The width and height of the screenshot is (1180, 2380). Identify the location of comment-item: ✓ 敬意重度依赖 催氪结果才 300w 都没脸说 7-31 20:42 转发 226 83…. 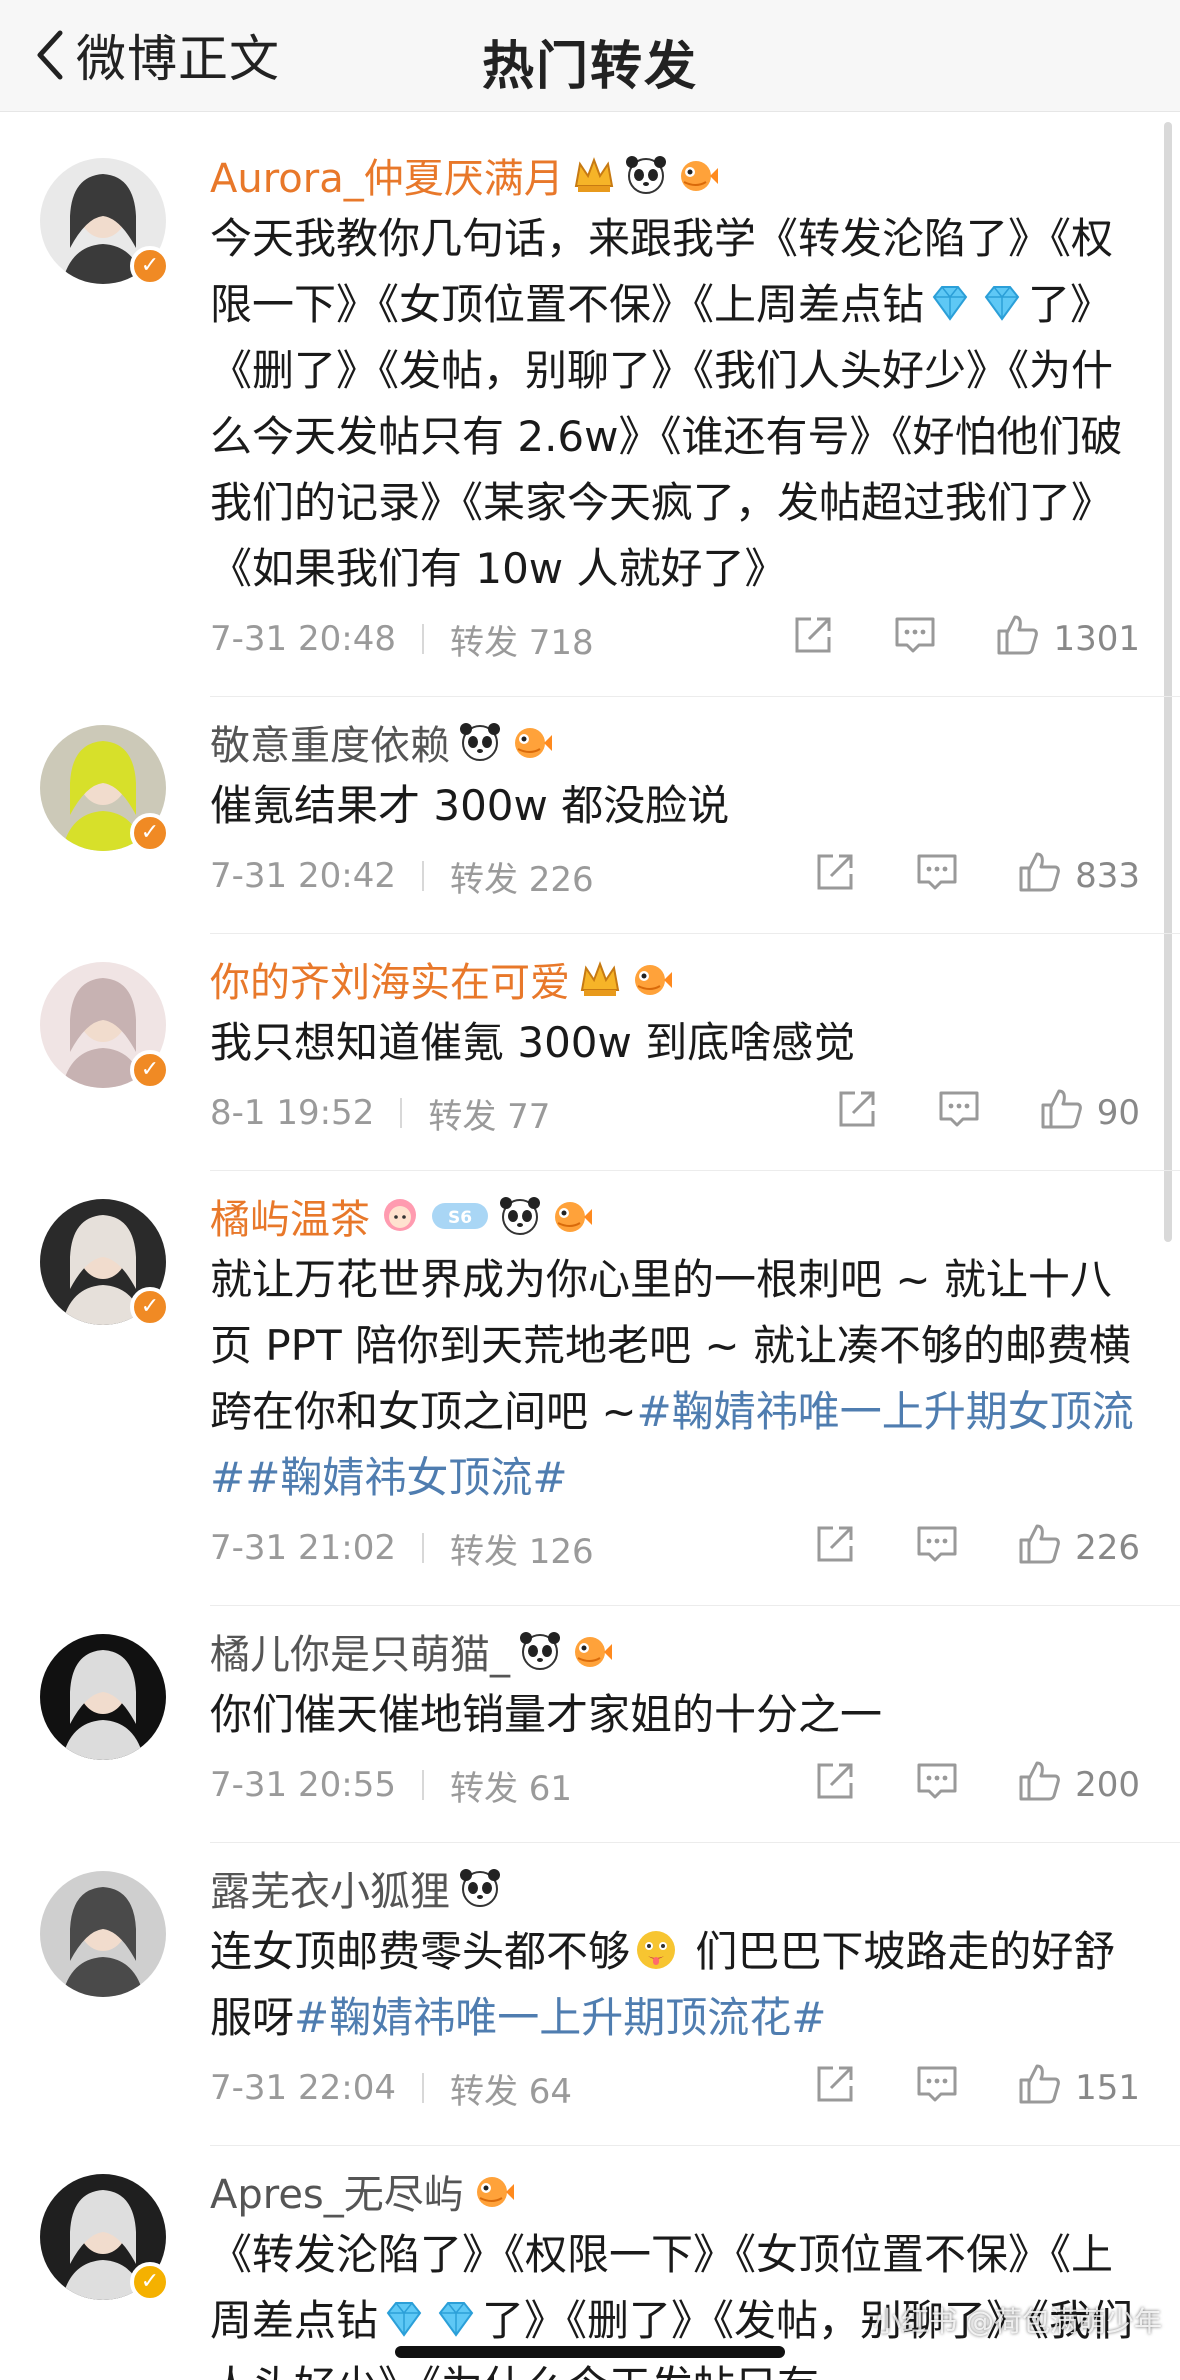
(610, 822).